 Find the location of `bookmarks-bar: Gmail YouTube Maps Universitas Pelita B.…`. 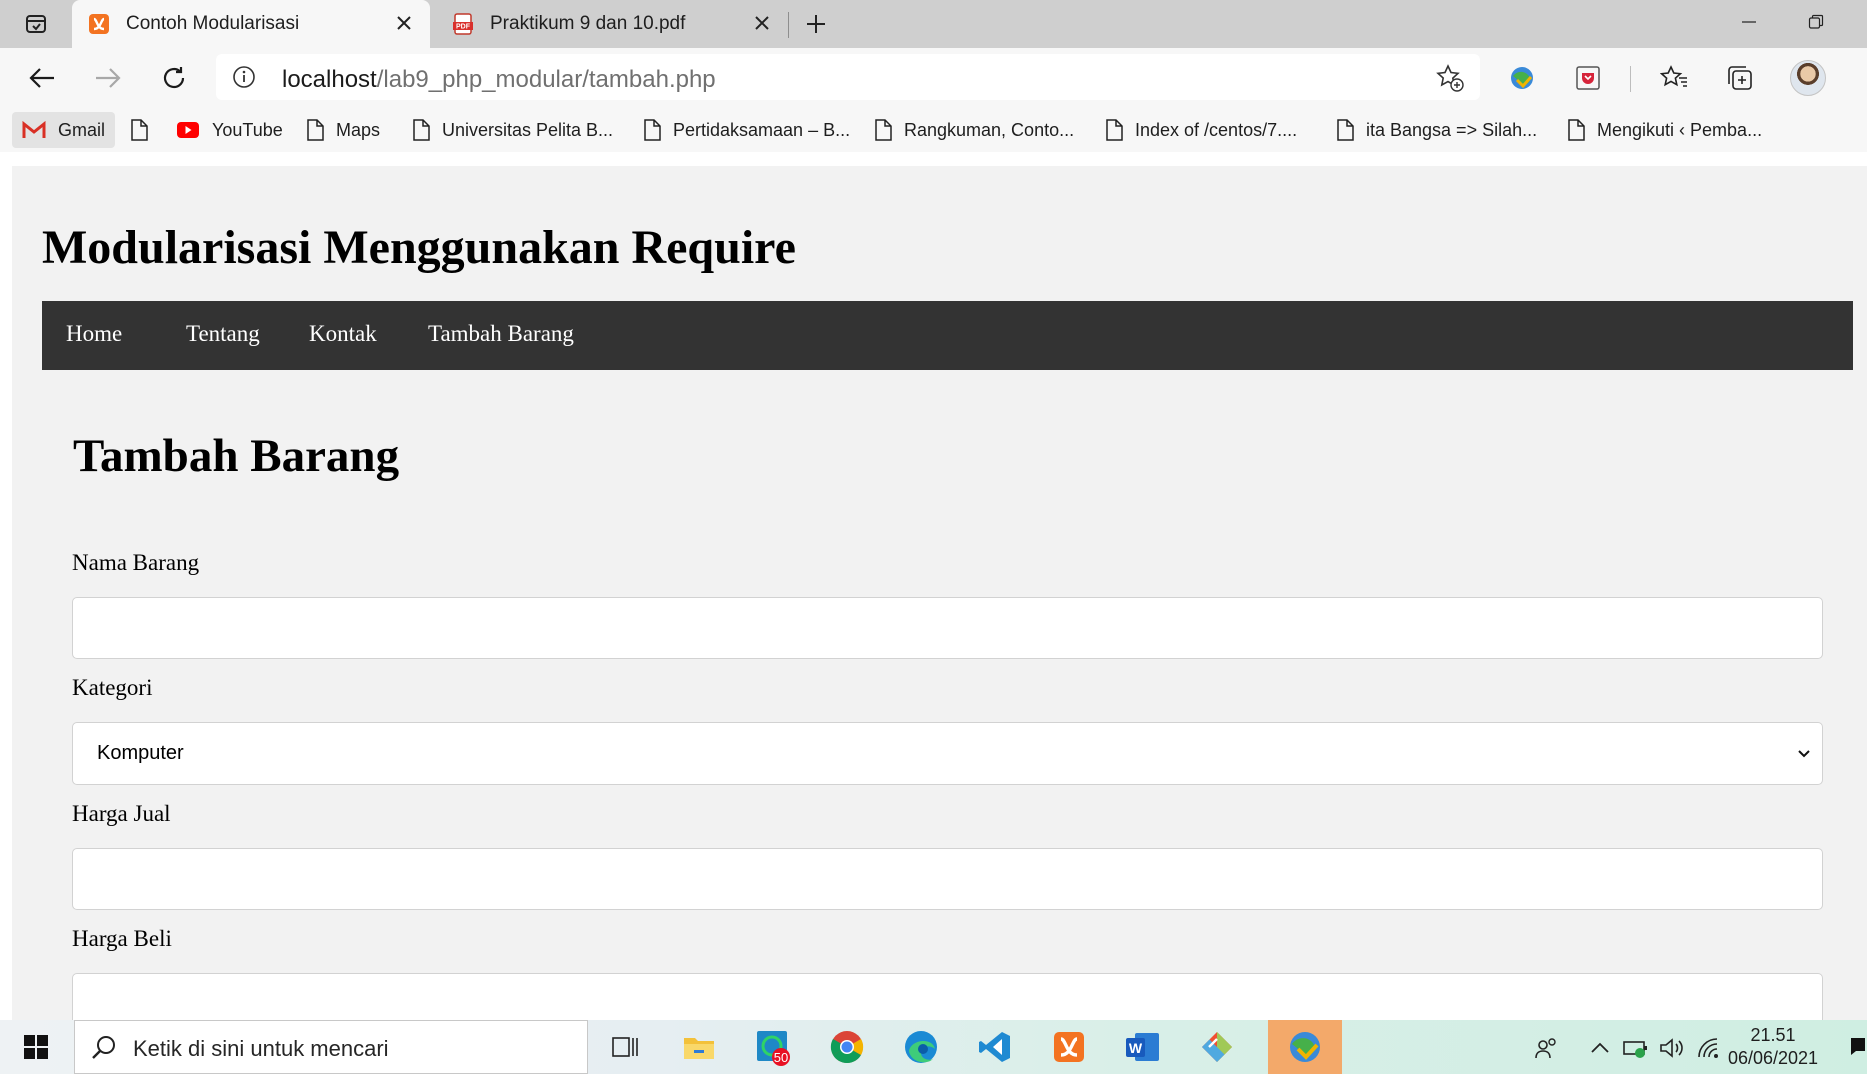

bookmarks-bar: Gmail YouTube Maps Universitas Pelita B.… is located at coordinates (933, 130).